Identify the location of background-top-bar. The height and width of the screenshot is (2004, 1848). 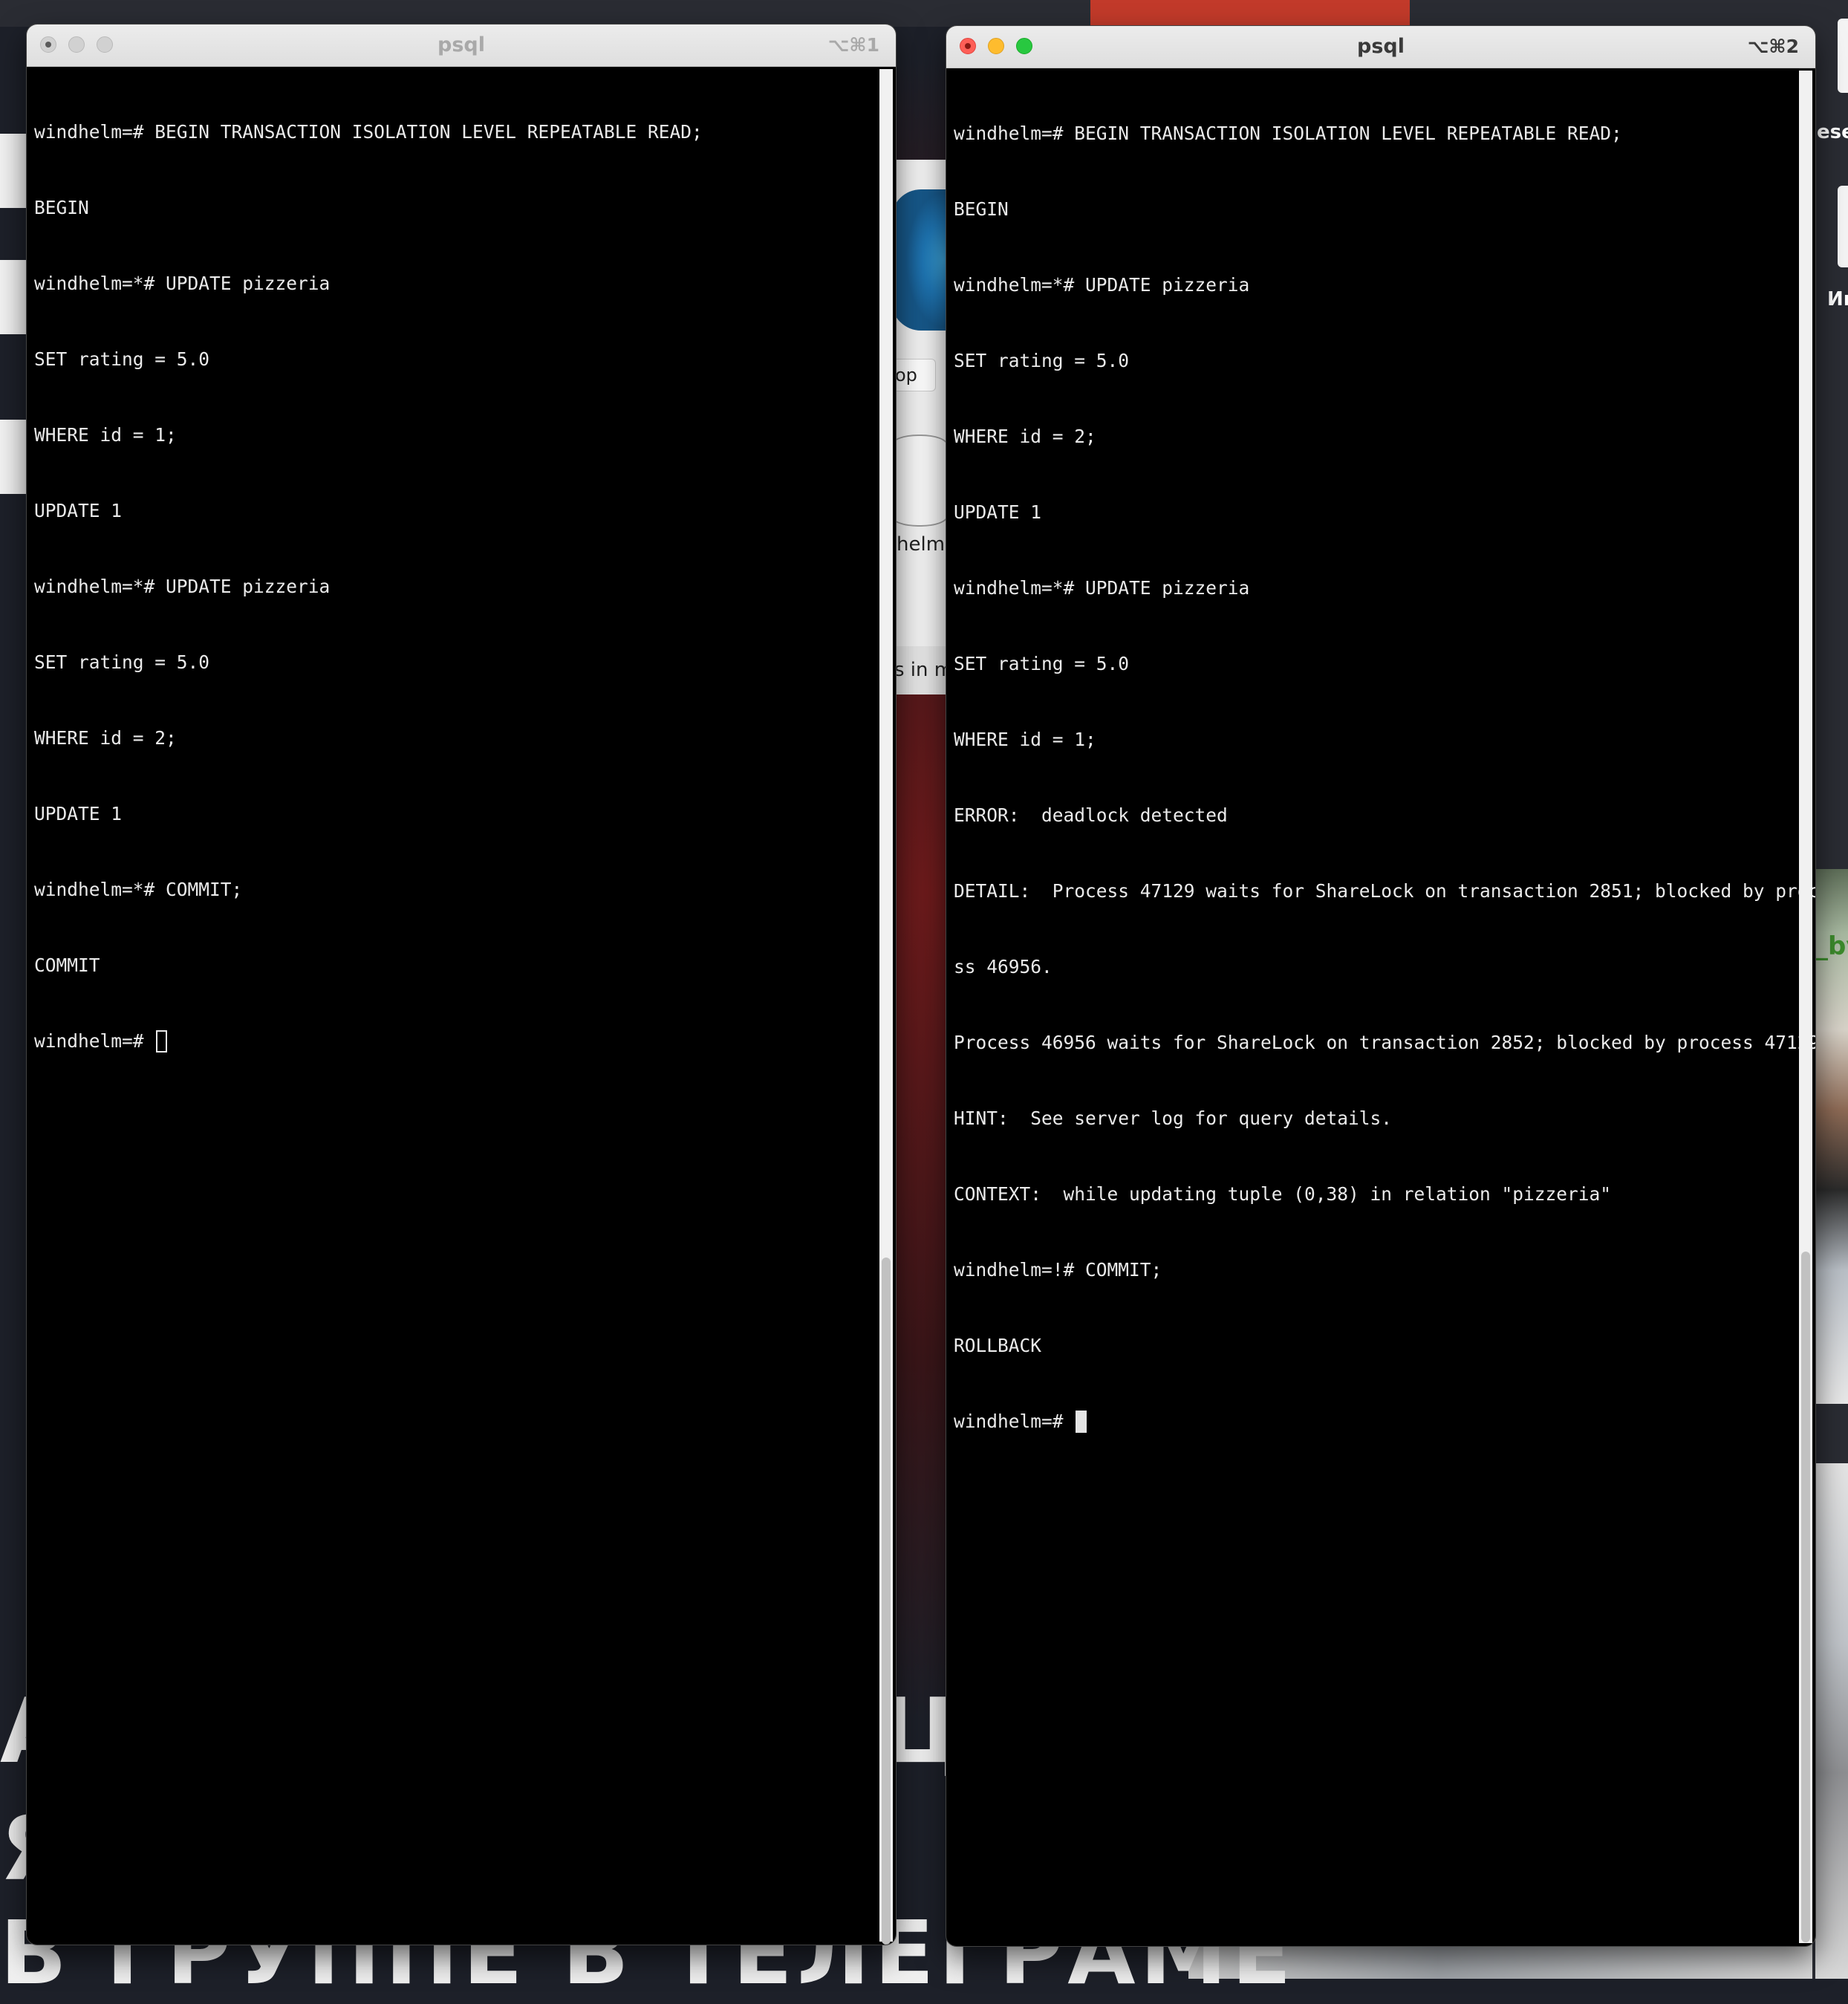
(924, 13).